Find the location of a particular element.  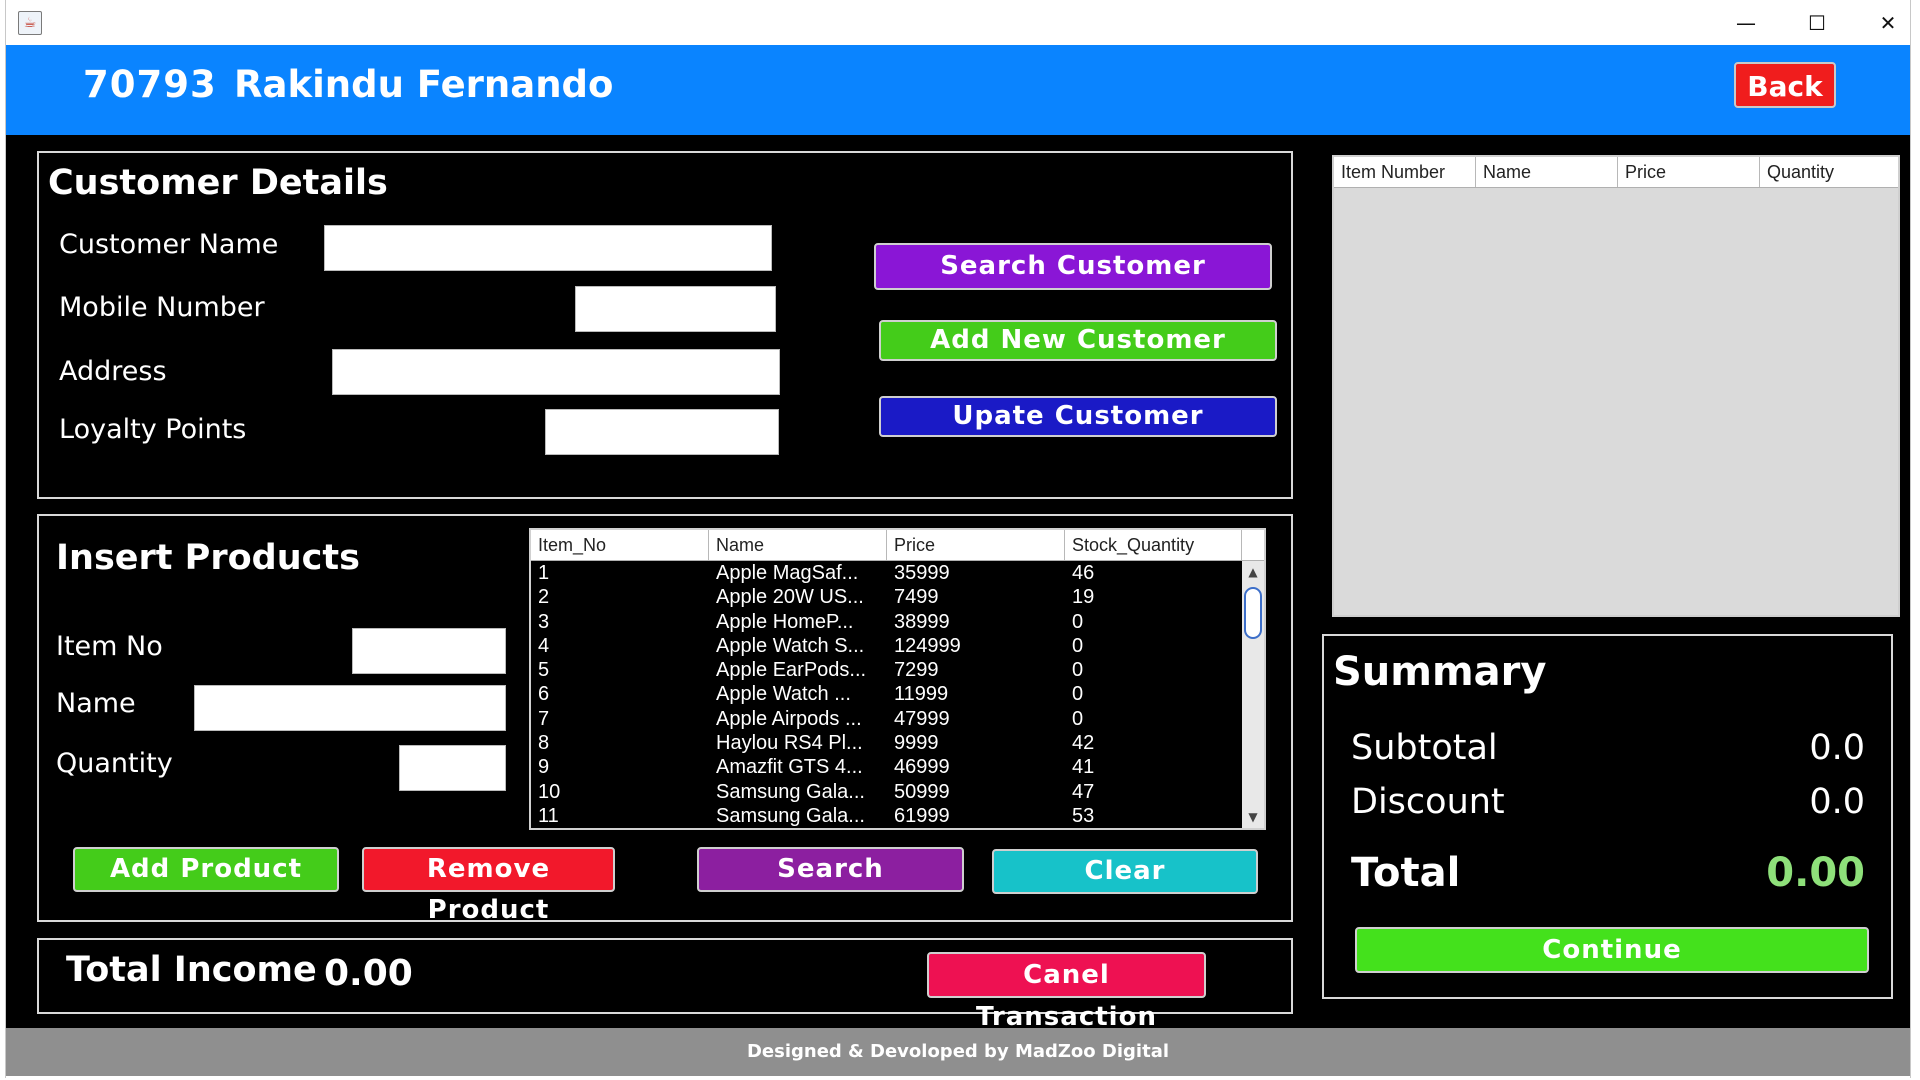

cell-price: 9999 is located at coordinates (916, 743).